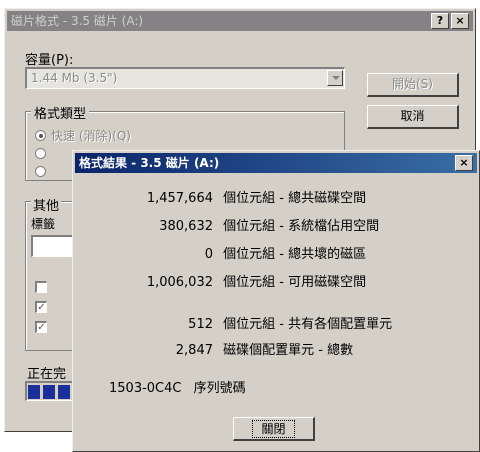  I want to click on close-button: 關閉, so click(274, 429).